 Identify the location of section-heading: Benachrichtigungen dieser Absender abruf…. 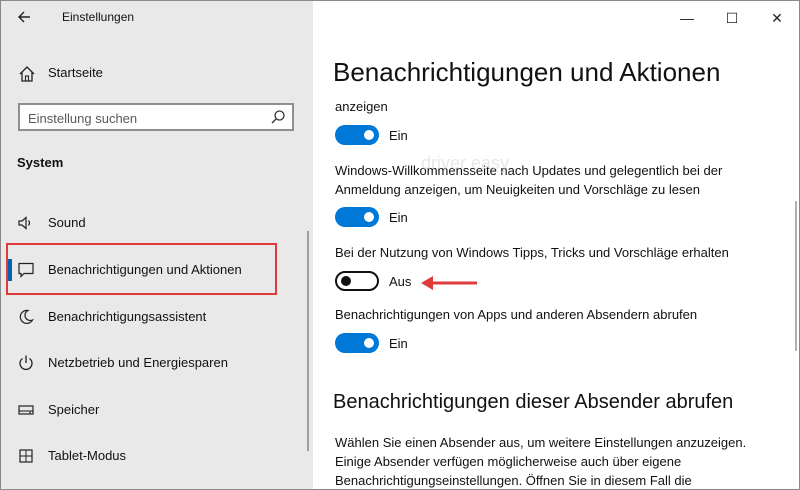
(533, 402).